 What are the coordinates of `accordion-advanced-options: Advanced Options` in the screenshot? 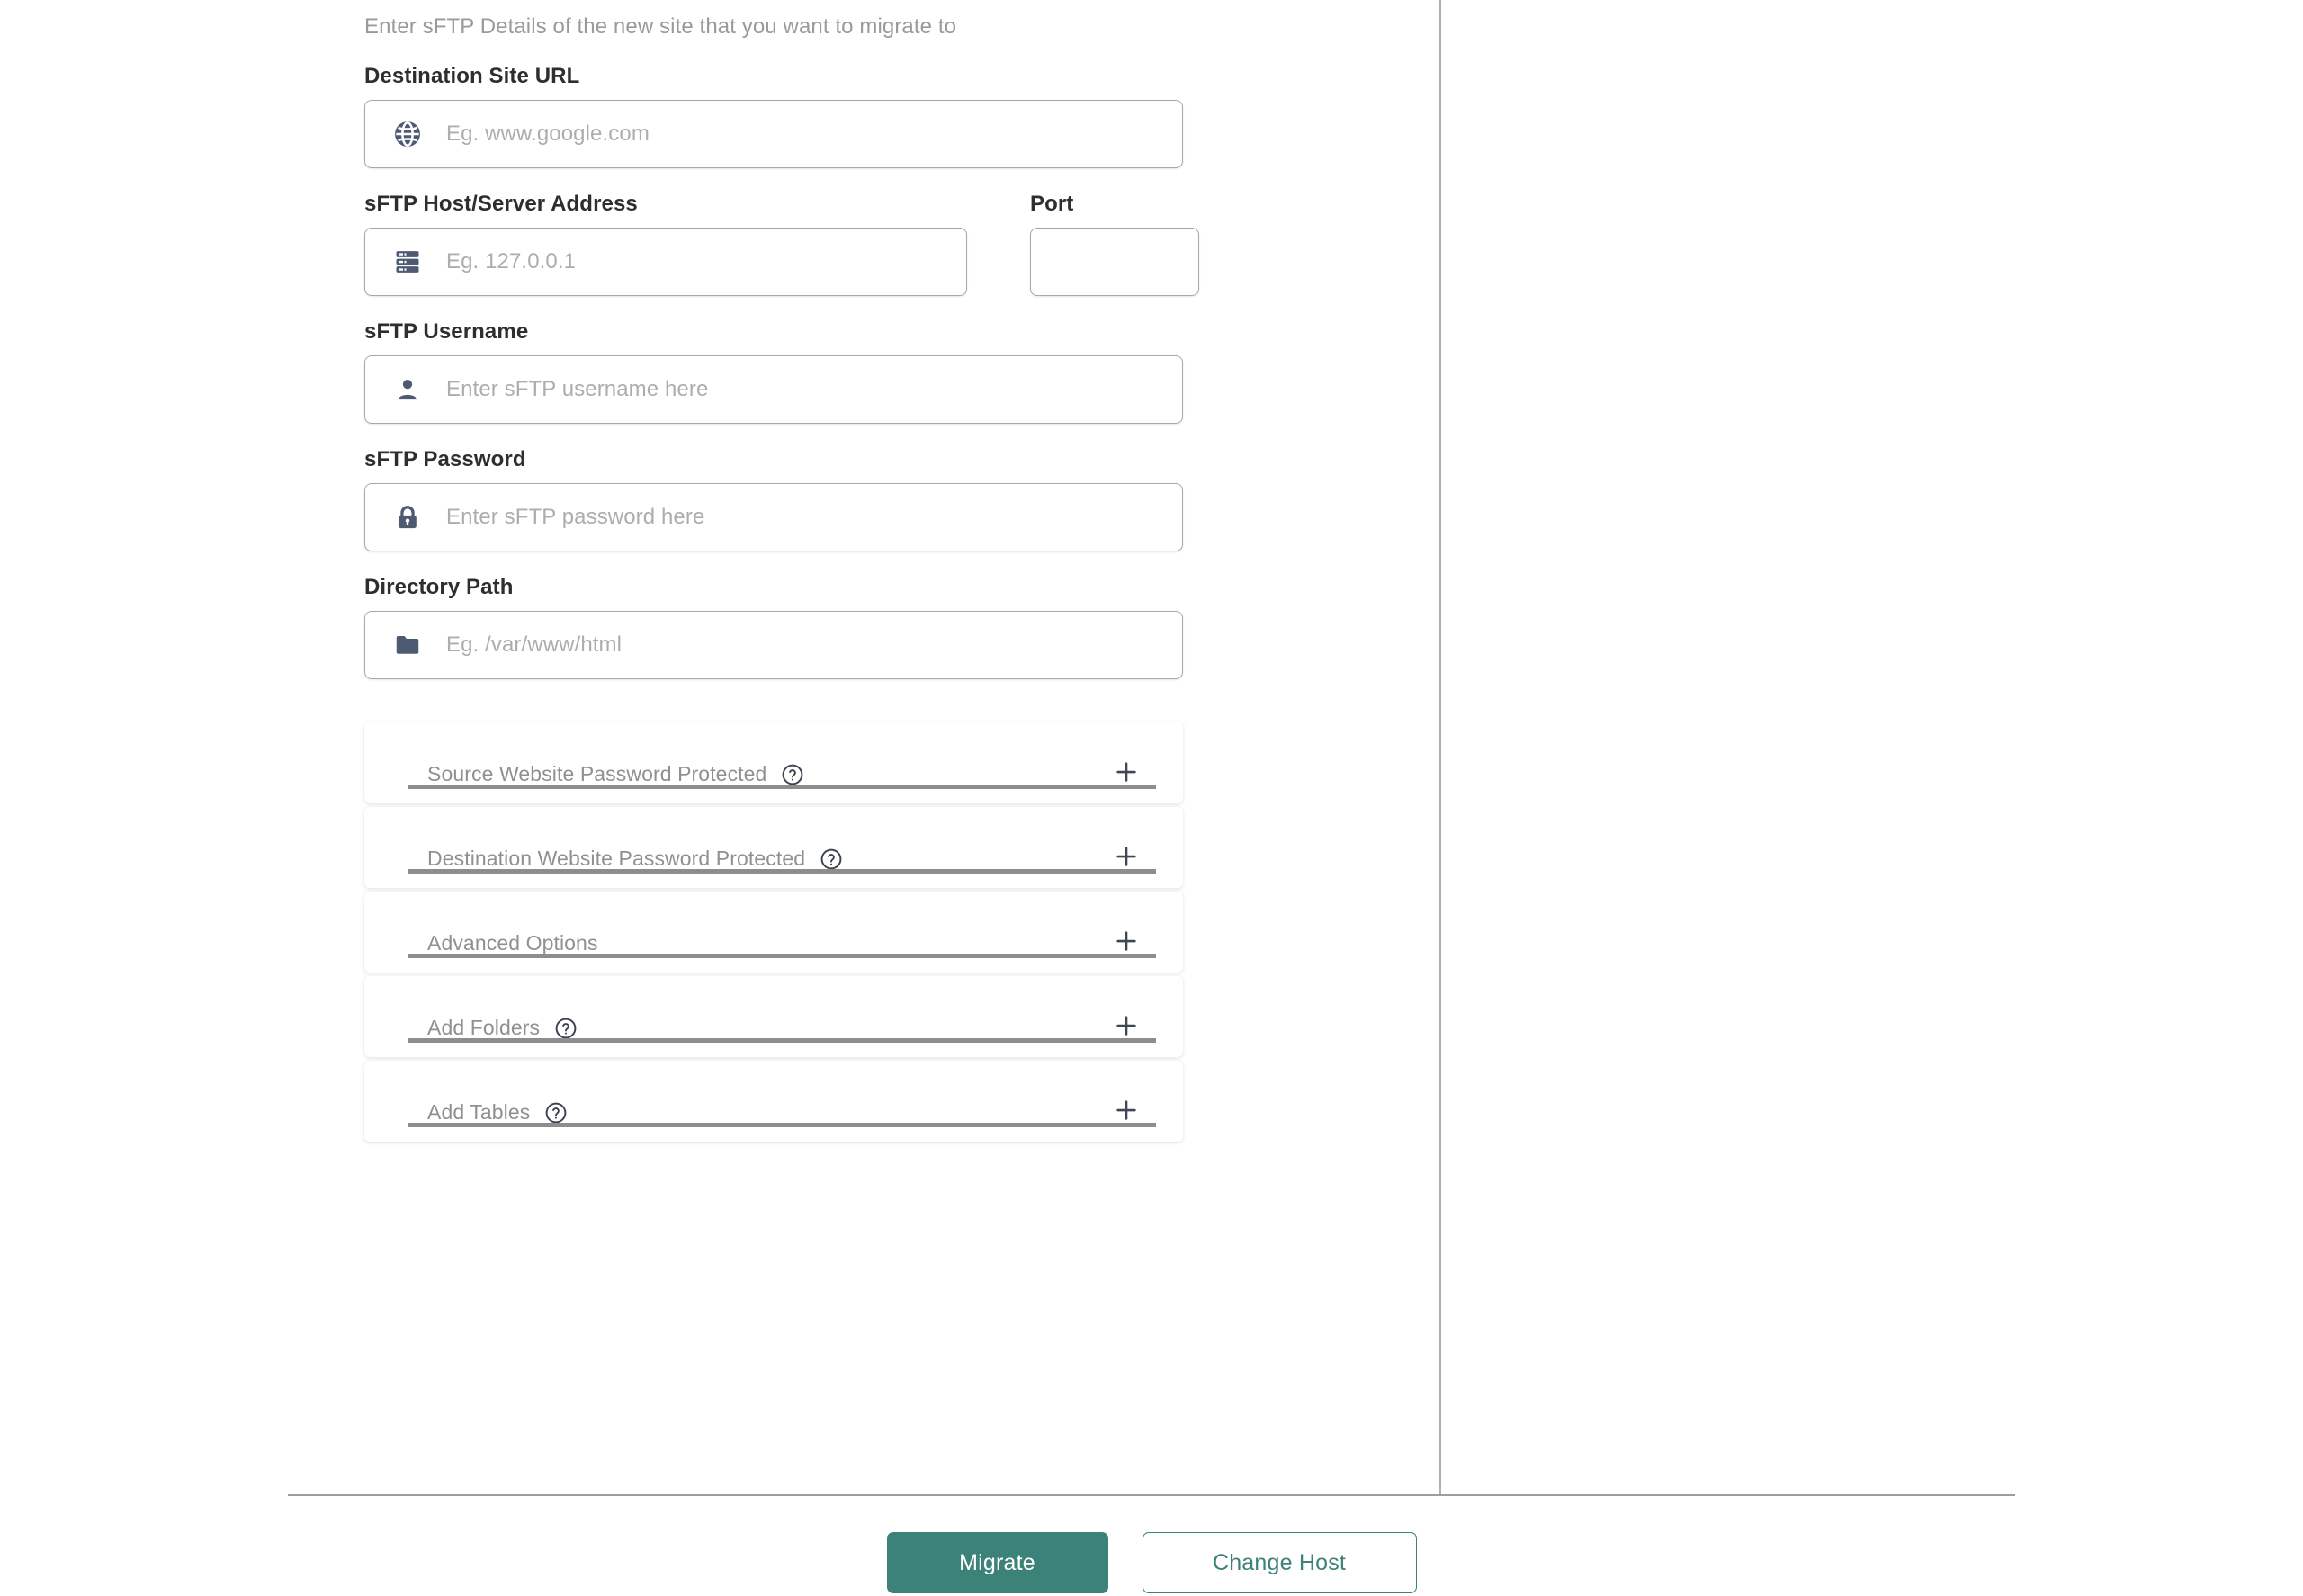 It's located at (774, 932).